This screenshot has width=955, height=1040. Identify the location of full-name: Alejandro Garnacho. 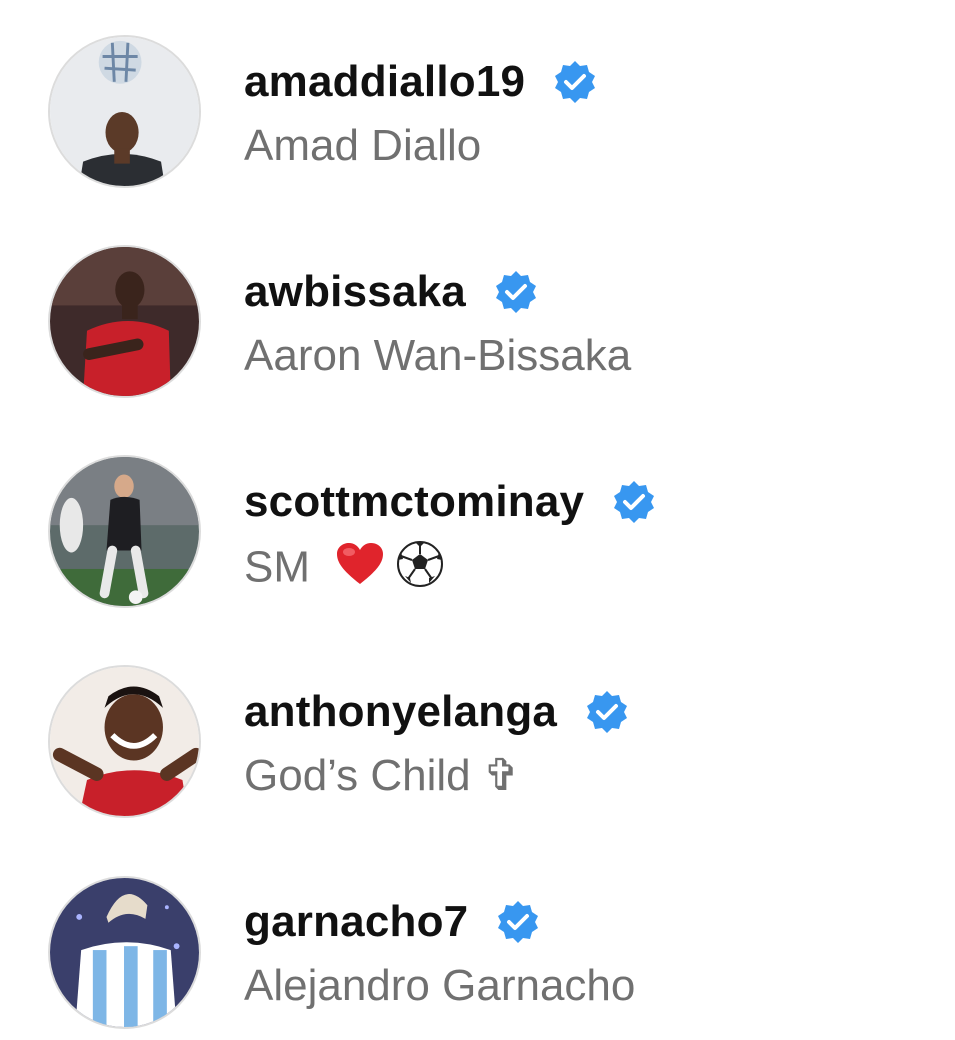
(440, 985).